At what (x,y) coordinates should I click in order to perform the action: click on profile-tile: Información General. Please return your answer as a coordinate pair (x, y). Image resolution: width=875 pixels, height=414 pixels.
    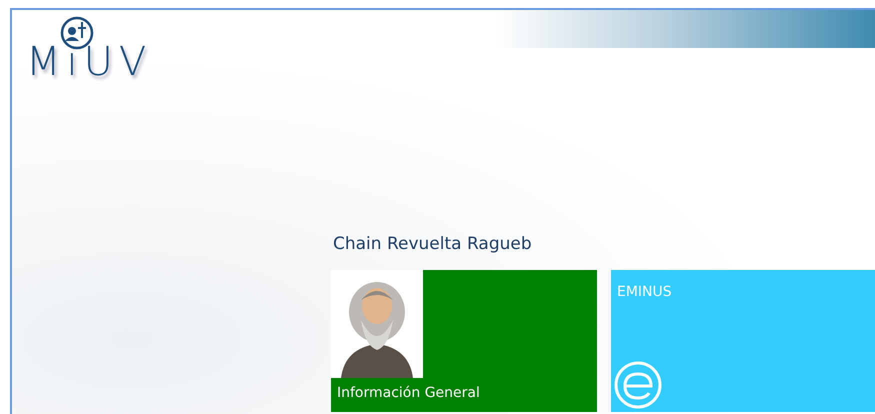
    Looking at the image, I should click on (464, 341).